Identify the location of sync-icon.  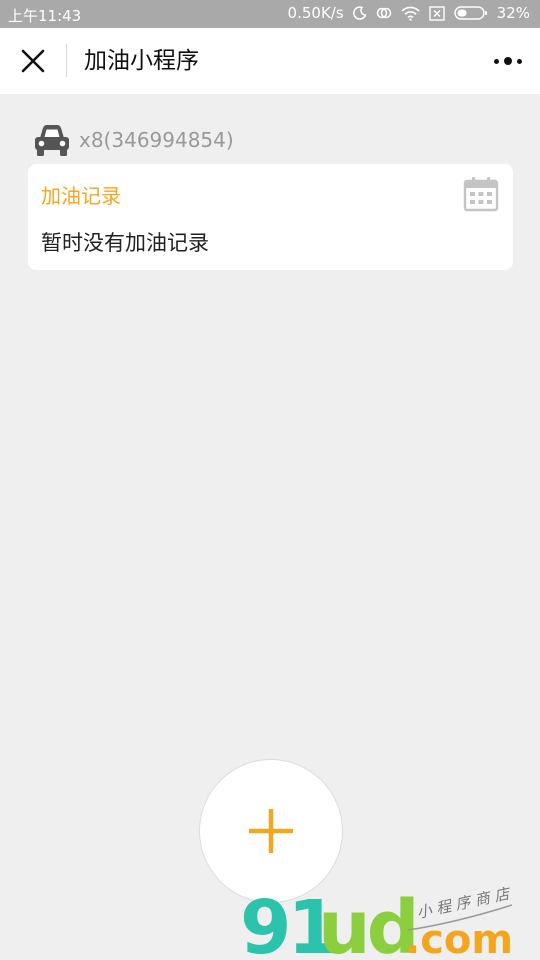
(384, 13).